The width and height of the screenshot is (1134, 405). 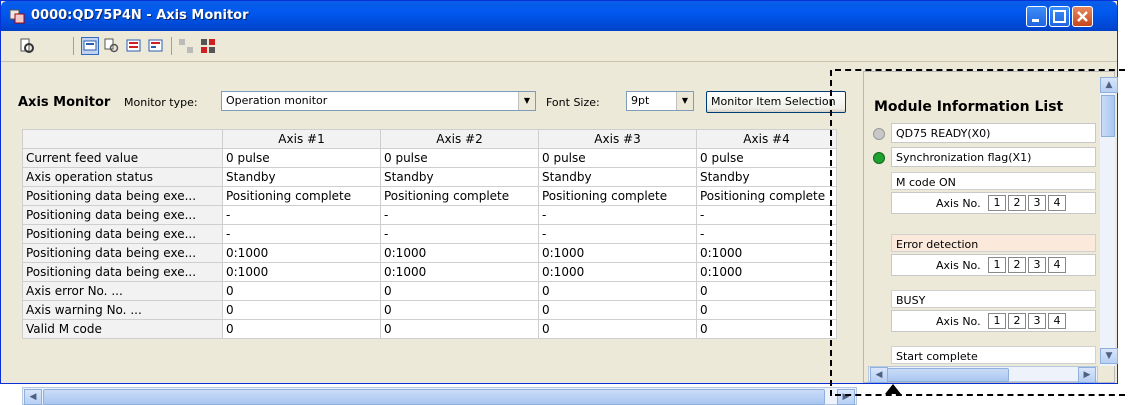 What do you see at coordinates (1036, 16) in the screenshot?
I see `minimize-button` at bounding box center [1036, 16].